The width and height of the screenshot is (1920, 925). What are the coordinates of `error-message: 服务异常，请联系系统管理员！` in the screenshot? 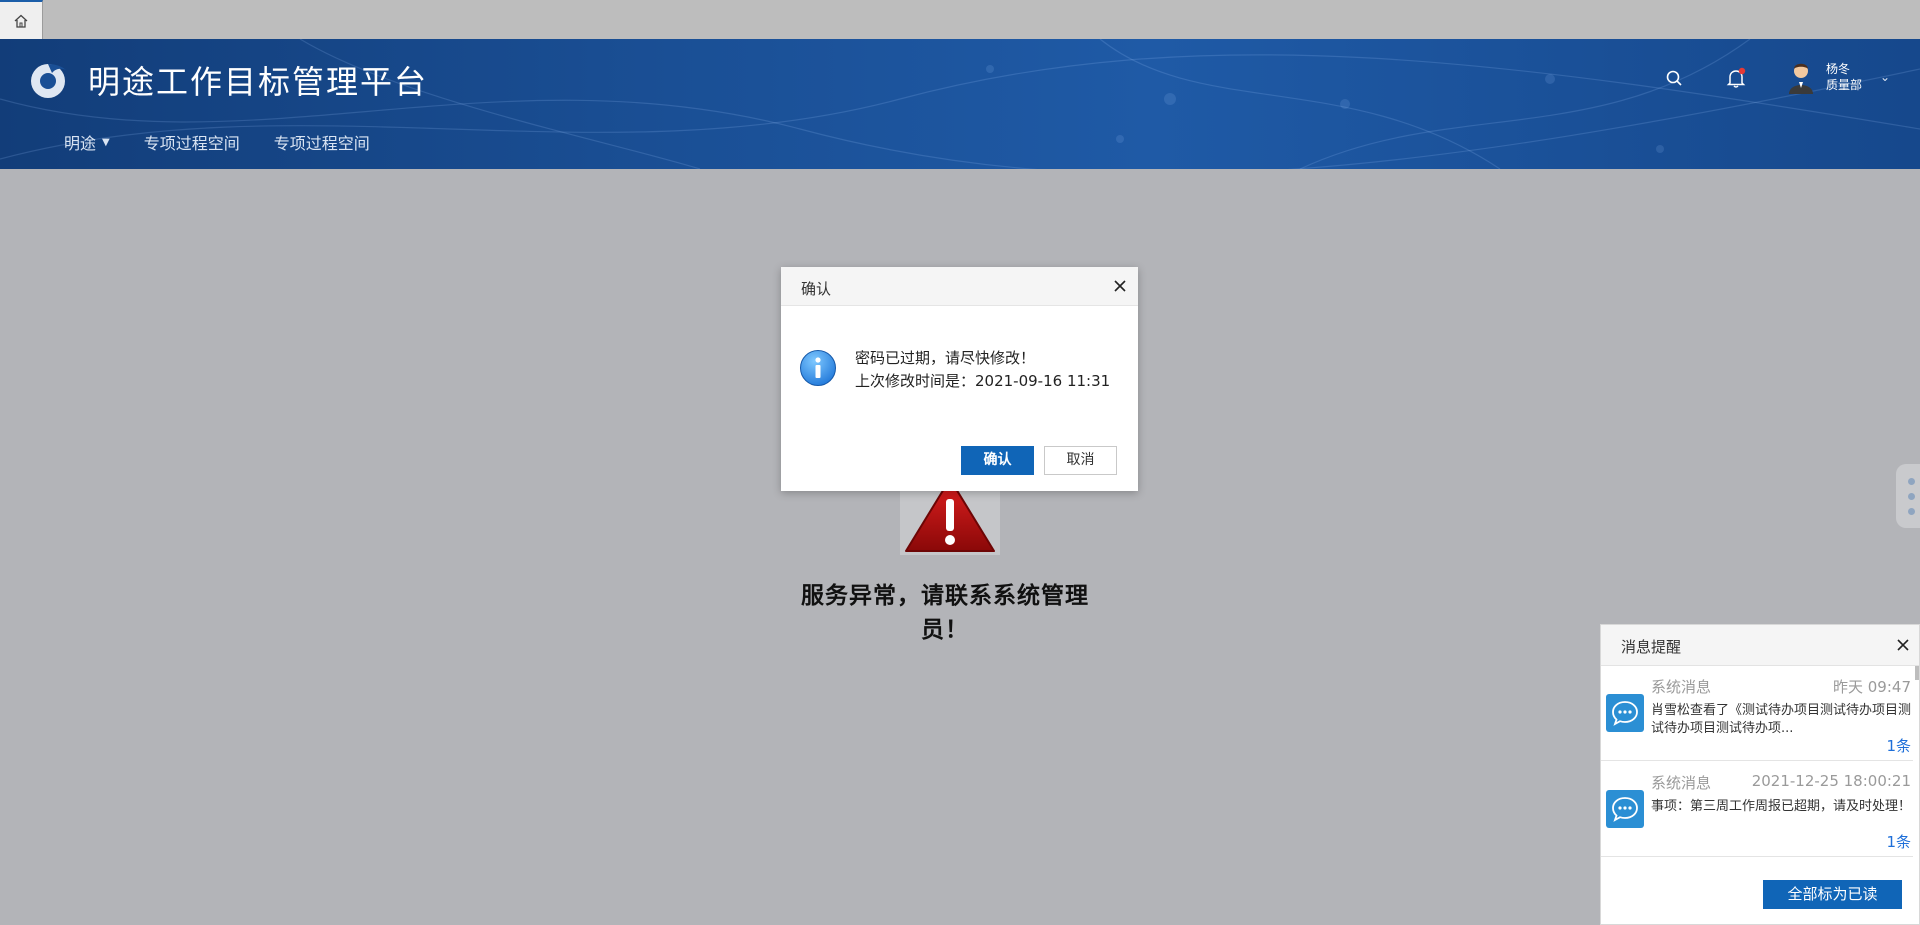 It's located at (945, 613).